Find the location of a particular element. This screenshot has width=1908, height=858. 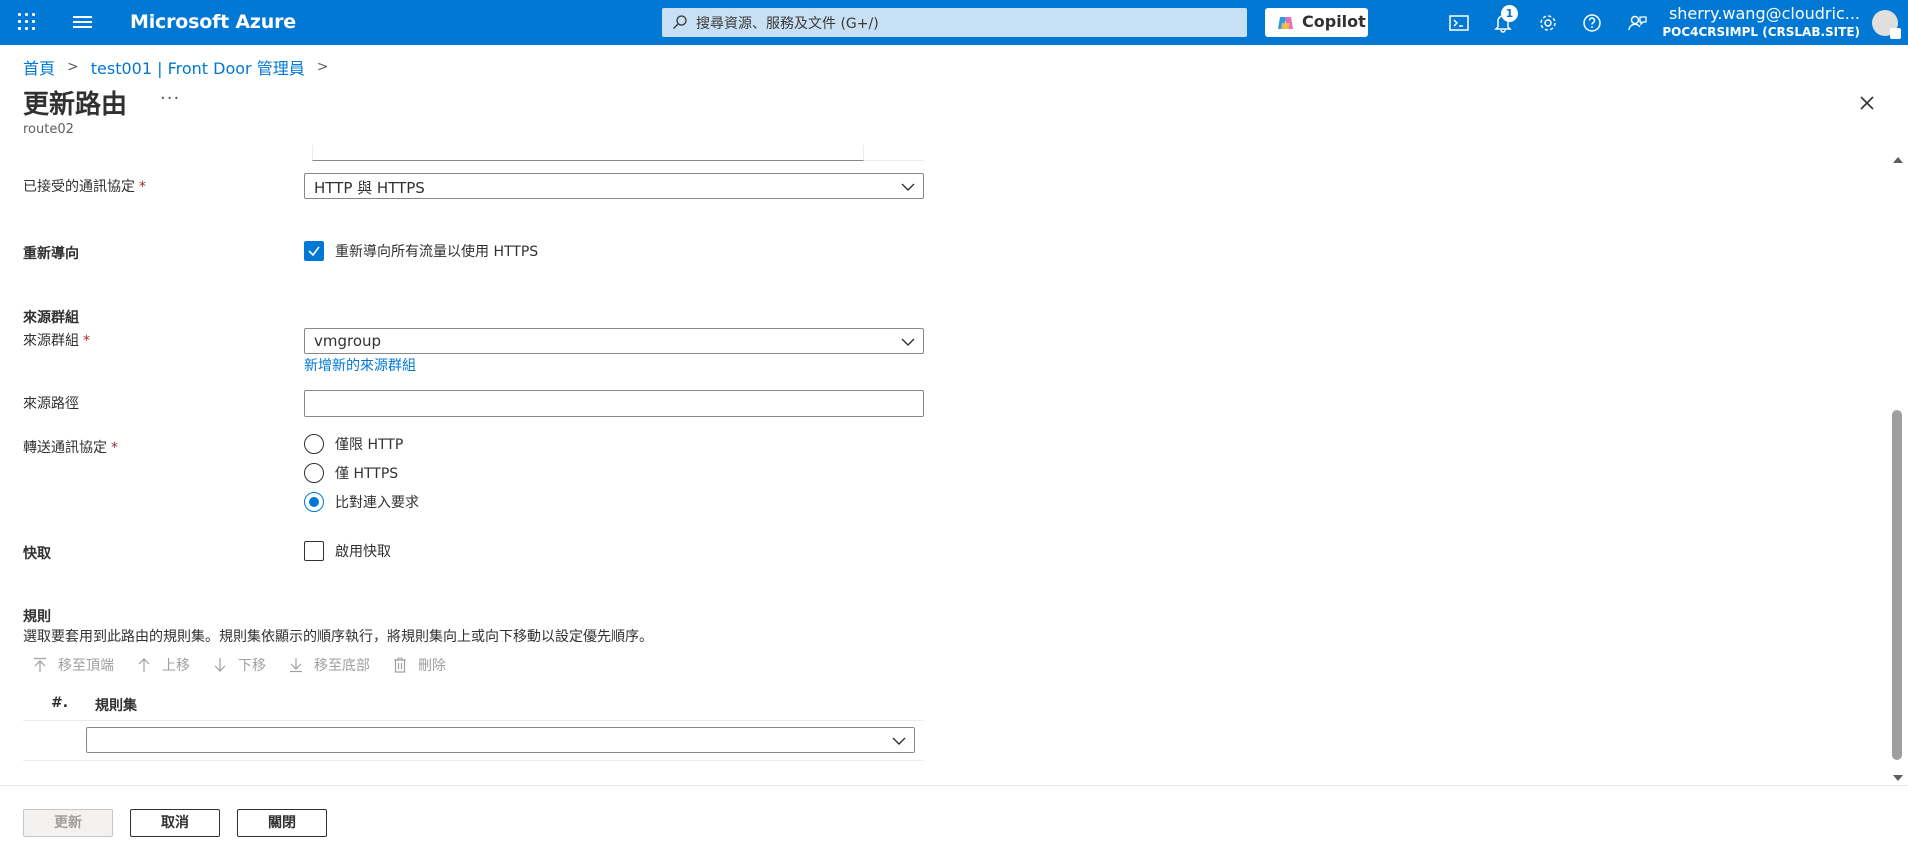

move-down-label: 下移 is located at coordinates (252, 666).